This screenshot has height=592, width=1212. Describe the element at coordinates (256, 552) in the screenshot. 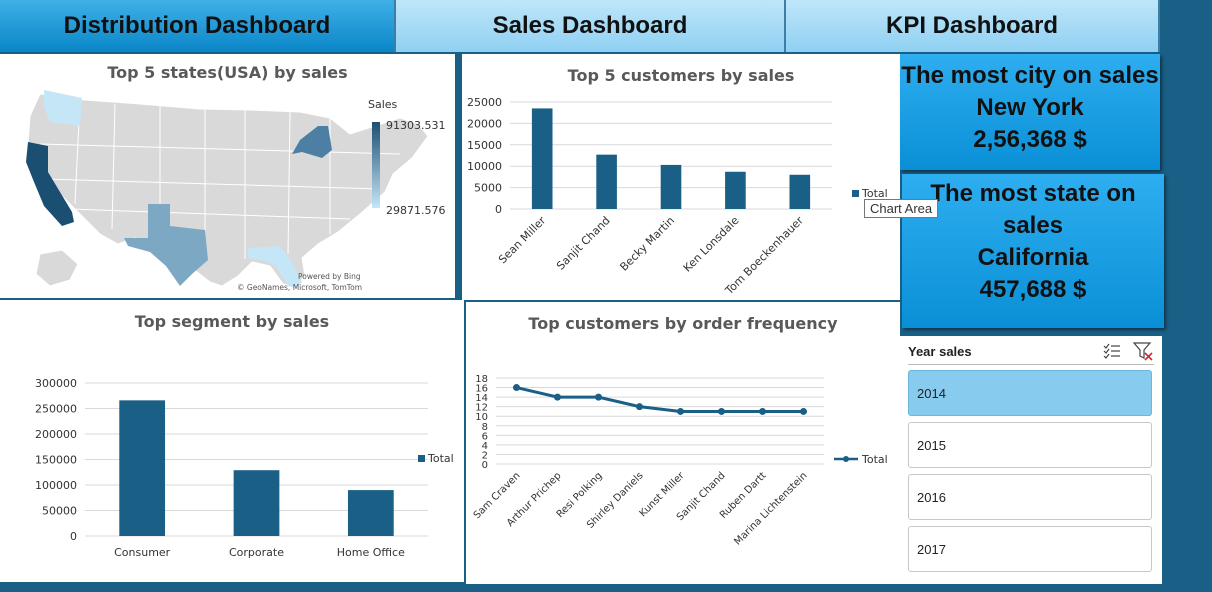

I see `x-tick-label: Corporate` at that location.